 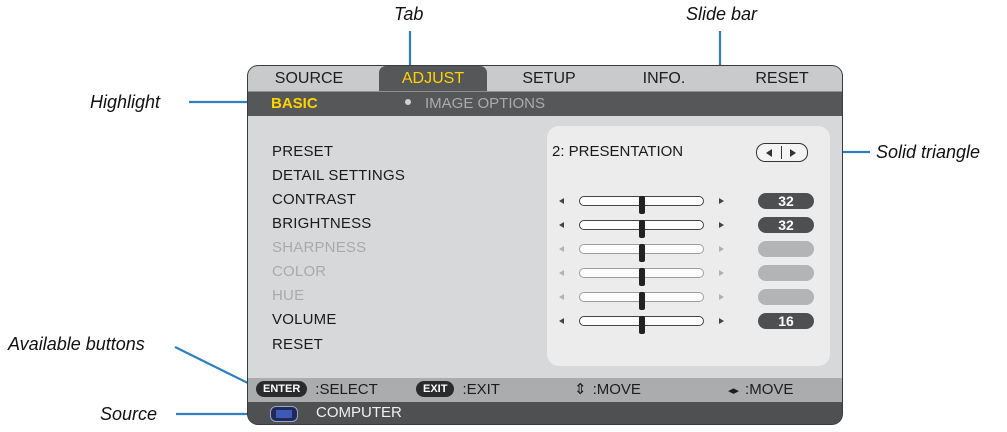 What do you see at coordinates (288, 295) in the screenshot?
I see `menu-item-hue: HUE` at bounding box center [288, 295].